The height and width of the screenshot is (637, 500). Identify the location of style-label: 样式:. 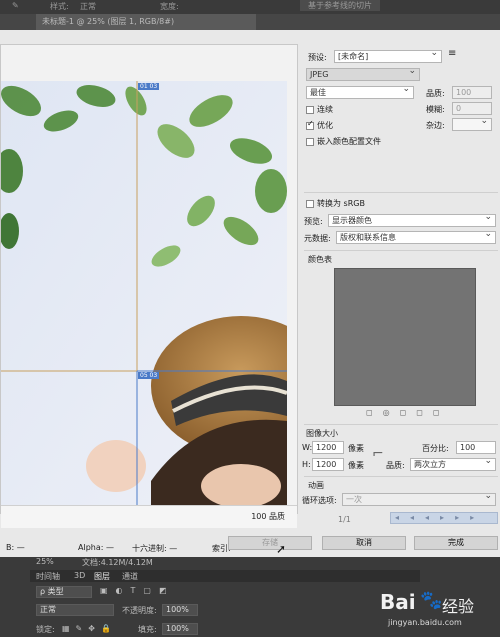
(59, 6).